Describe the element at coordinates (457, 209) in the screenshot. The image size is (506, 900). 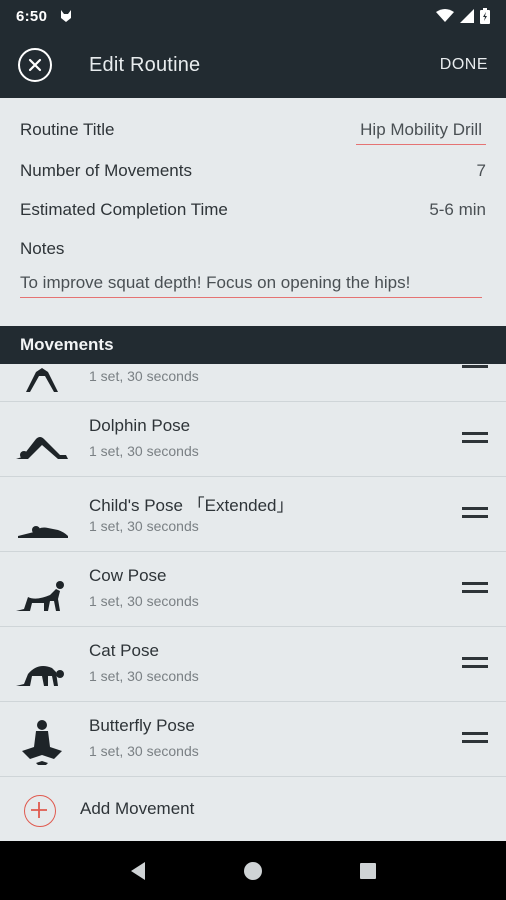
I see `completion-time-value: 5-6 min` at that location.